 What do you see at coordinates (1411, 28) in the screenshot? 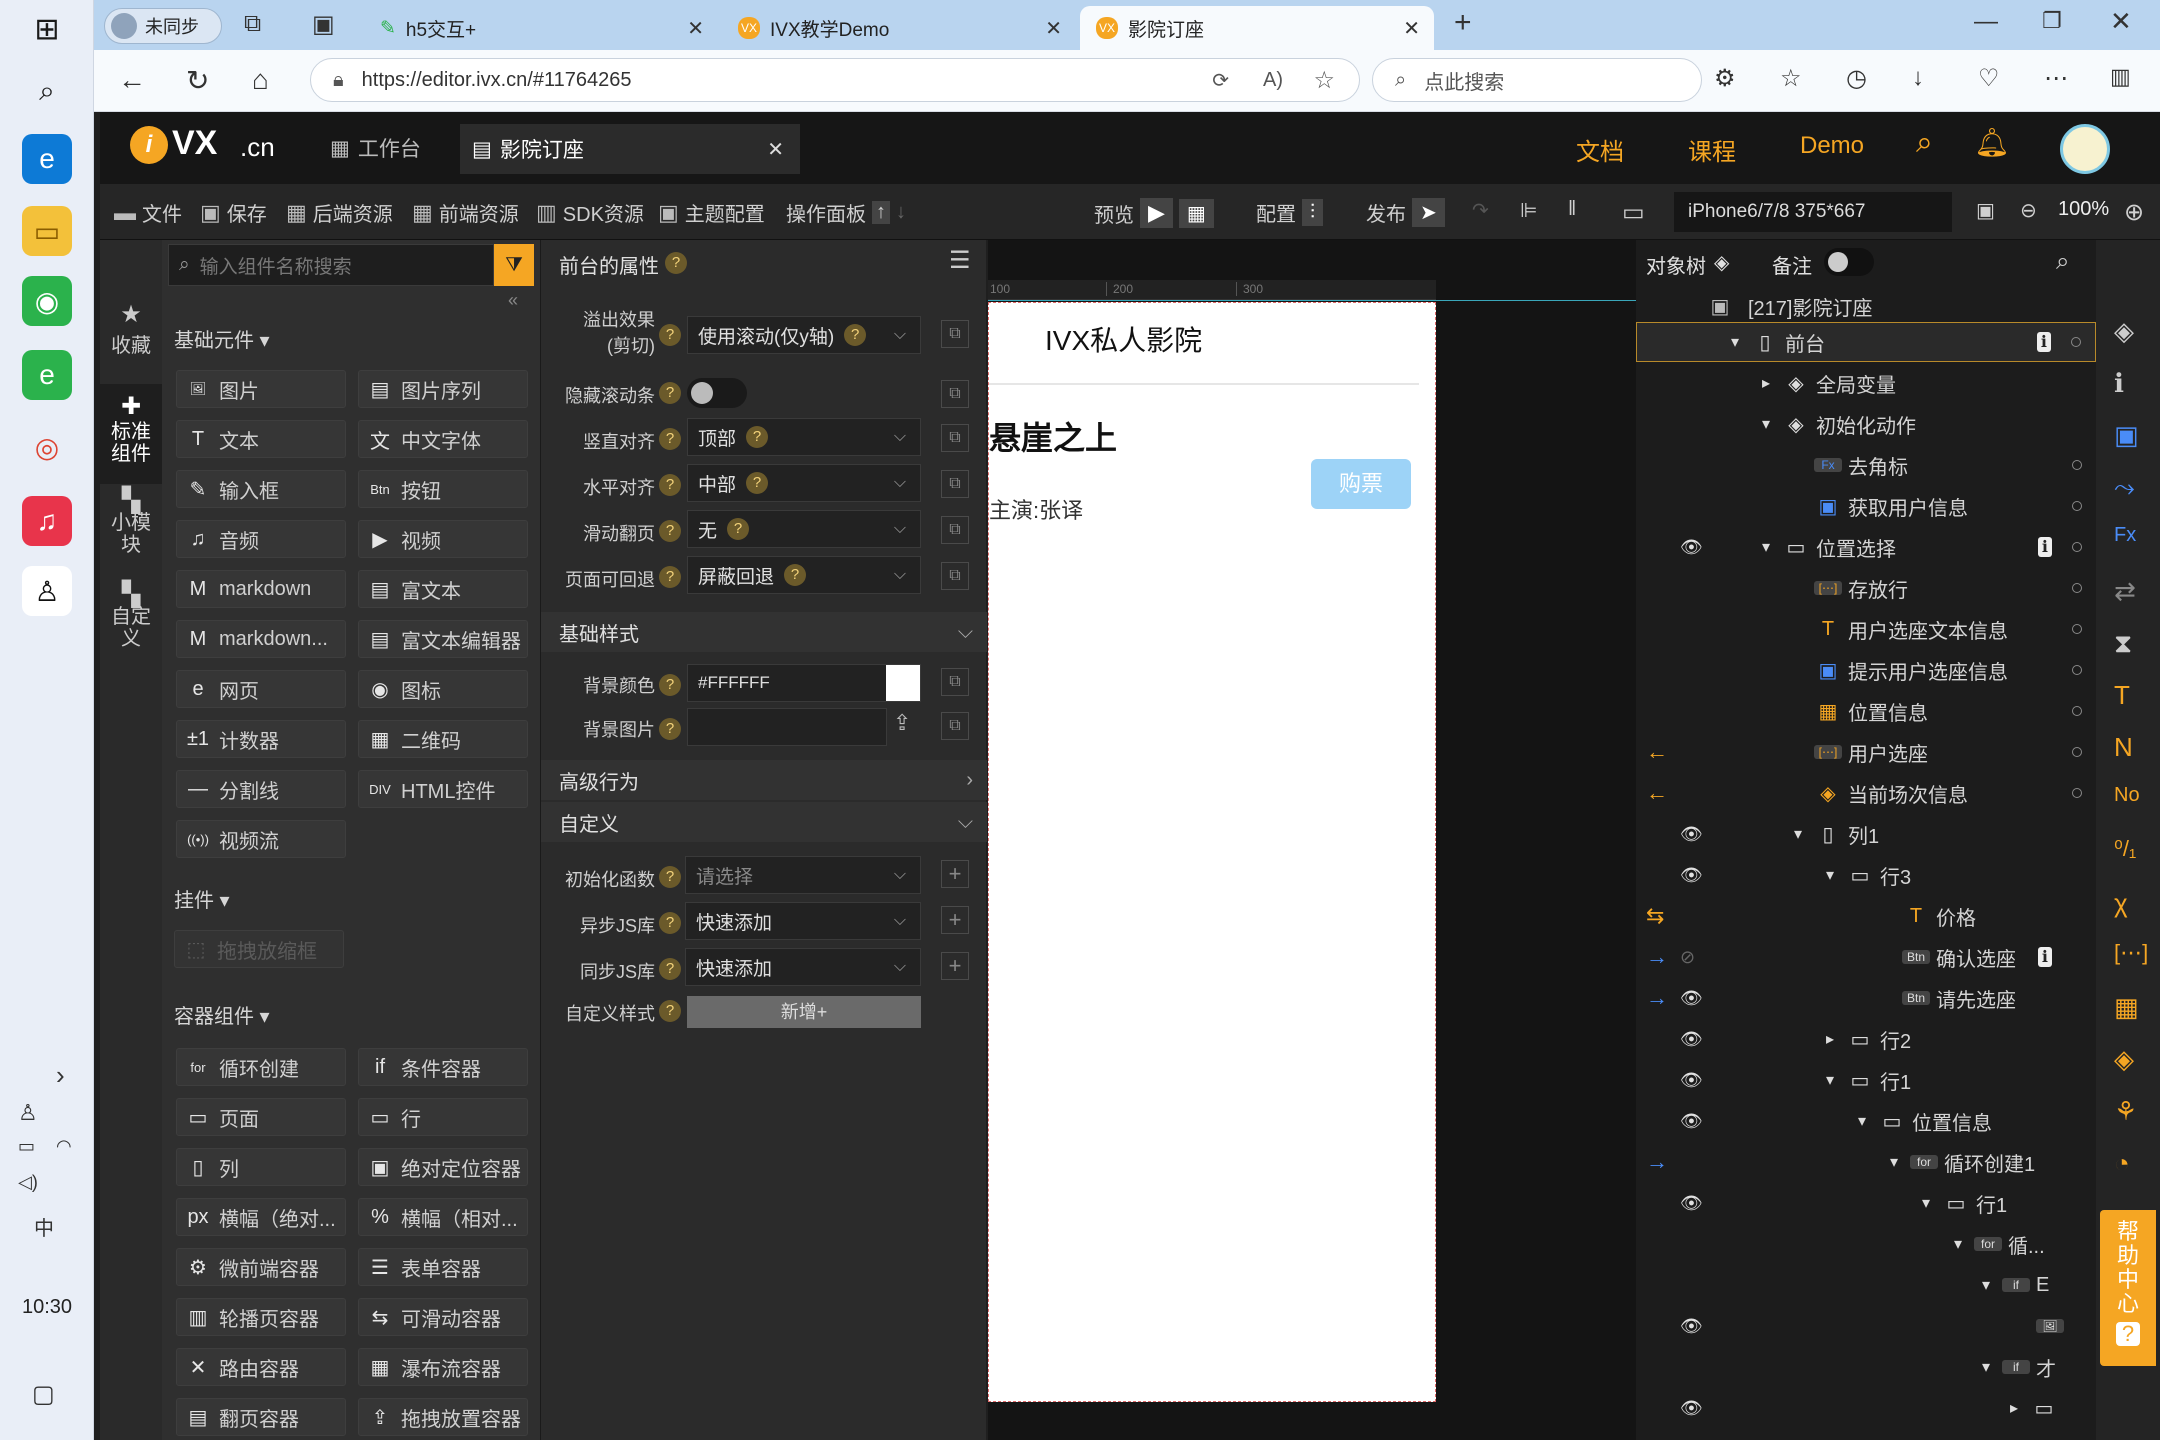
I see `close-tab-icon: ✕` at bounding box center [1411, 28].